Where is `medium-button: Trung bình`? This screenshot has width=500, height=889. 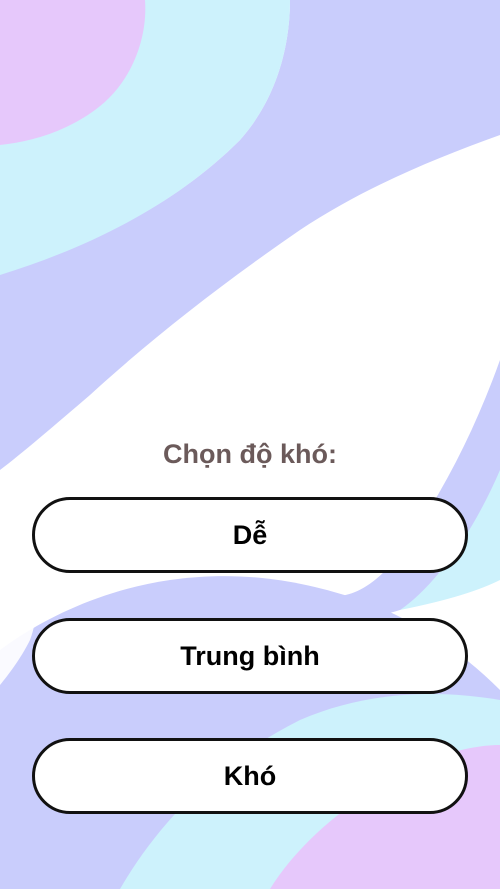
medium-button: Trung bình is located at coordinates (250, 656).